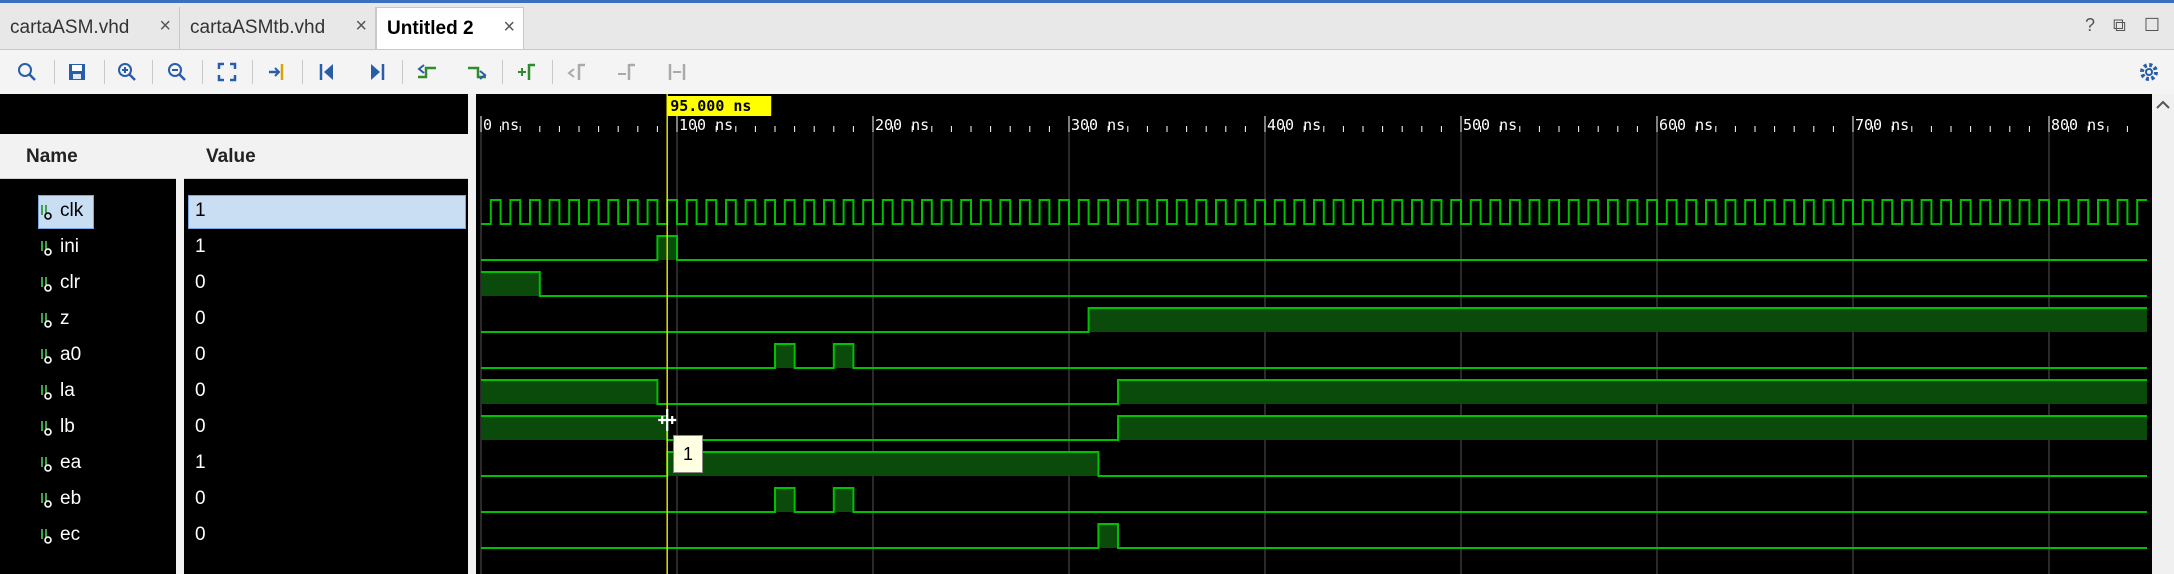 This screenshot has height=574, width=2174. I want to click on signal-name: ini, so click(70, 246).